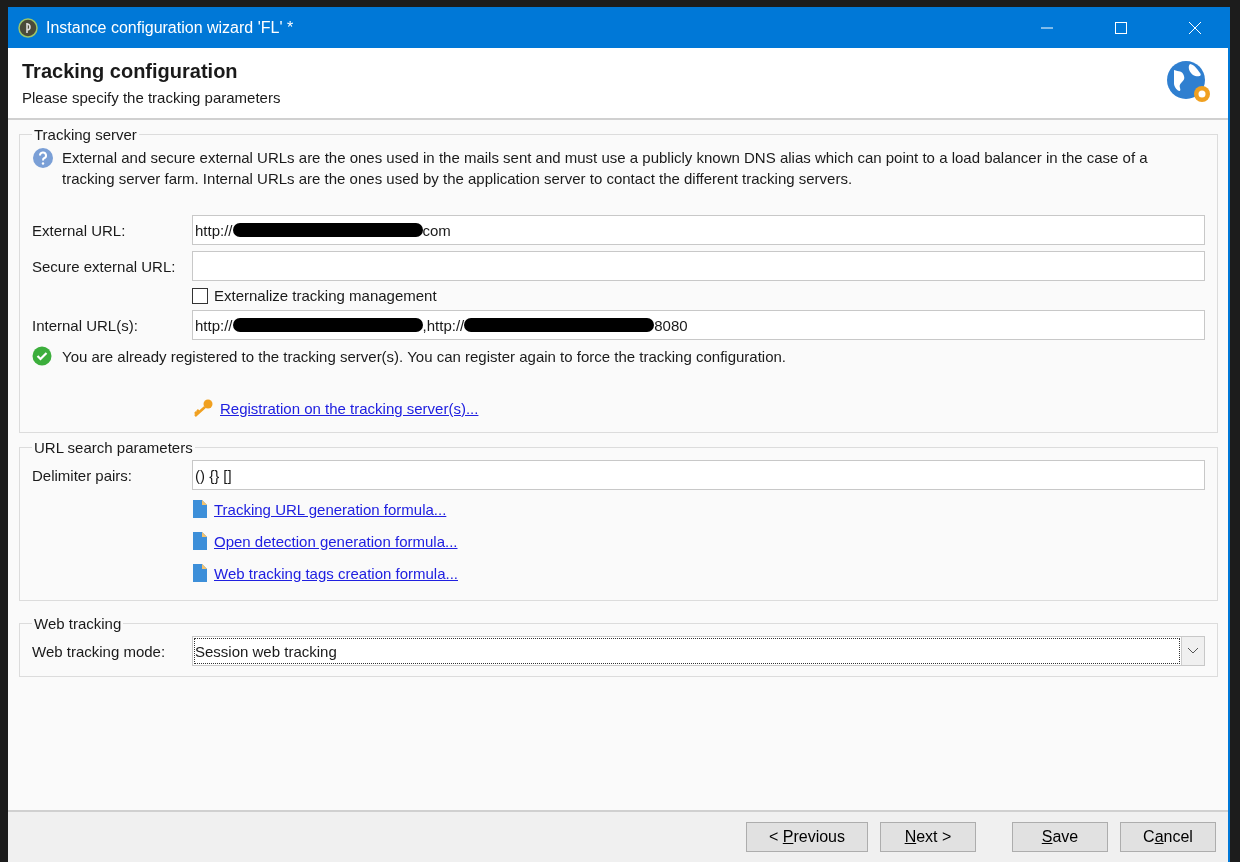  Describe the element at coordinates (213, 475) in the screenshot. I see `field-text: () {} []` at that location.